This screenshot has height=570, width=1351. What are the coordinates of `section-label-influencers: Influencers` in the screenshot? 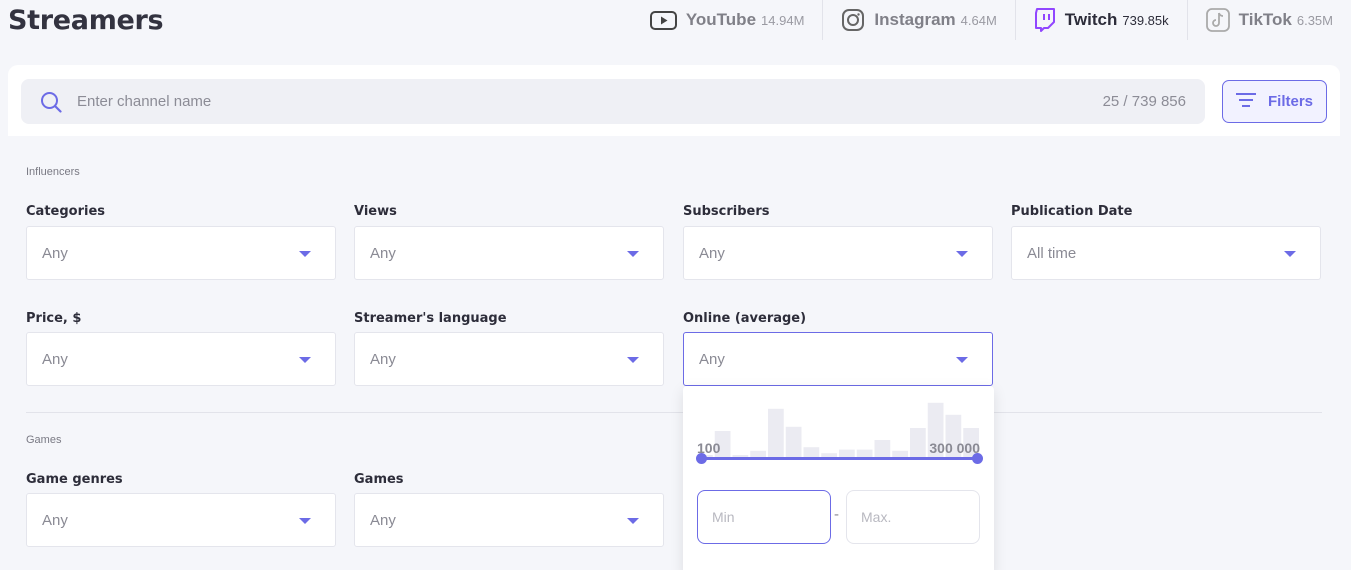 It's located at (53, 172).